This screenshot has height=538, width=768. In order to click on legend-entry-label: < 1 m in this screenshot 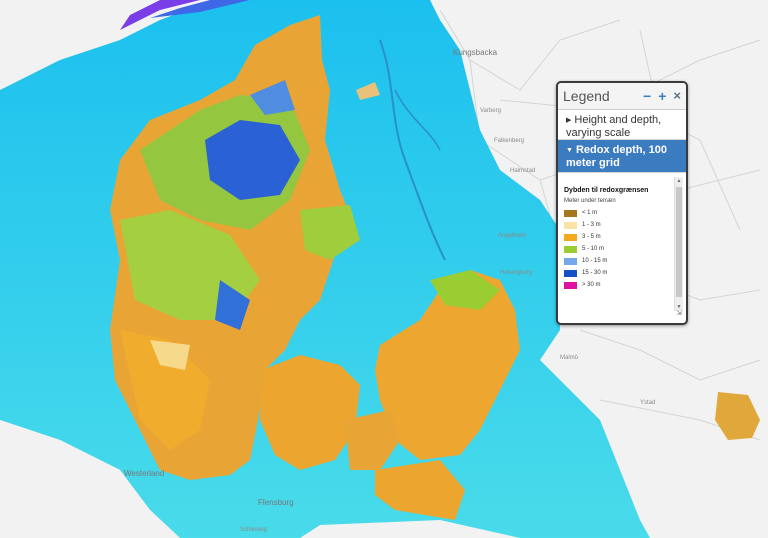, I will do `click(590, 213)`.